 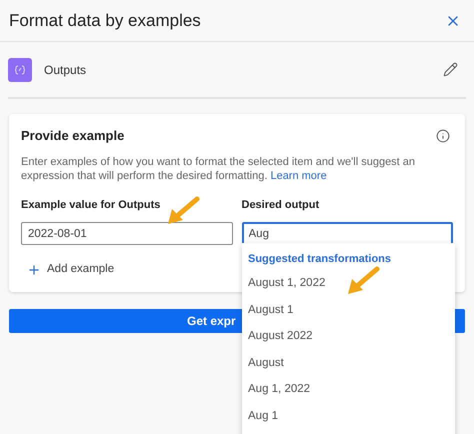 I want to click on suggestion-option: Aug 1, 2022, so click(x=348, y=389).